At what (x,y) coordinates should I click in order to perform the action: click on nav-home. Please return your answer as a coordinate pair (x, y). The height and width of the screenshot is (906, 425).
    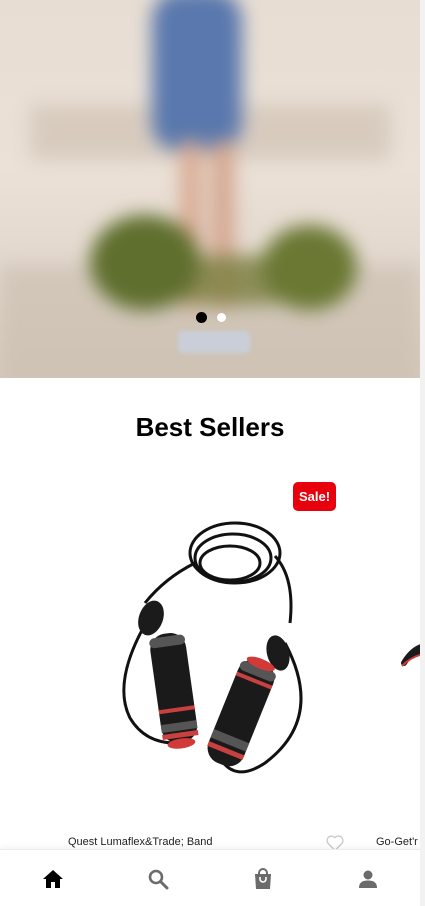
    Looking at the image, I should click on (53, 879).